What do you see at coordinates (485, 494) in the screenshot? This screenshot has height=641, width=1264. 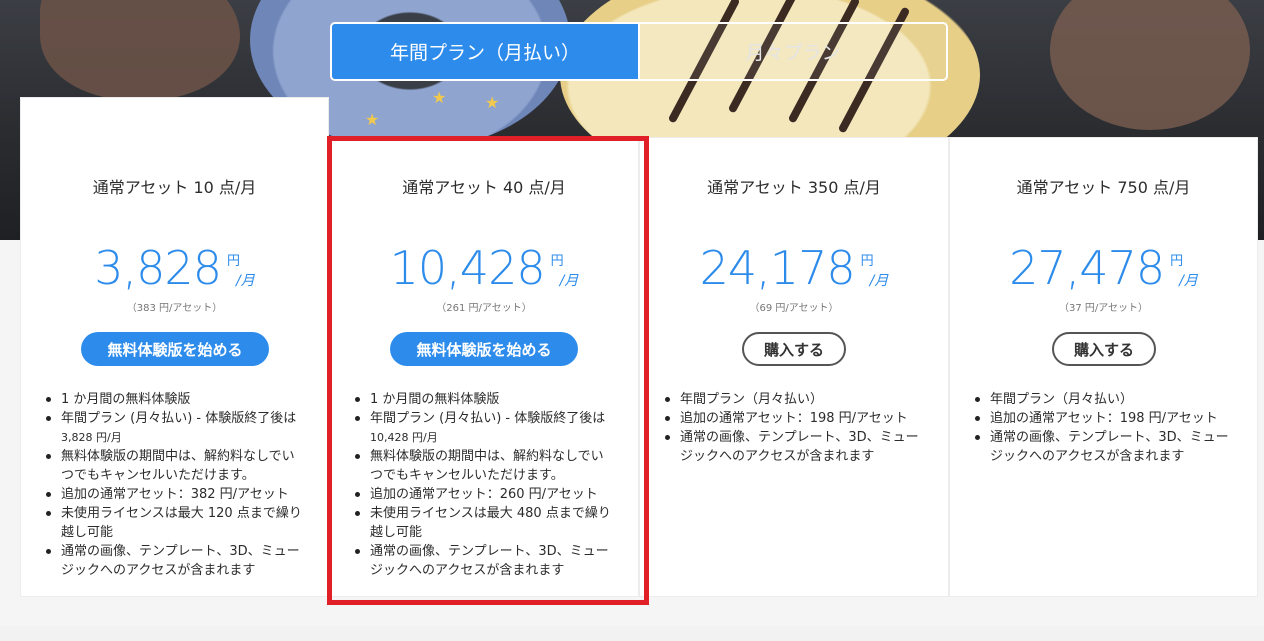 I see `list-item: 追加の通常アセット：260 円/アセット` at bounding box center [485, 494].